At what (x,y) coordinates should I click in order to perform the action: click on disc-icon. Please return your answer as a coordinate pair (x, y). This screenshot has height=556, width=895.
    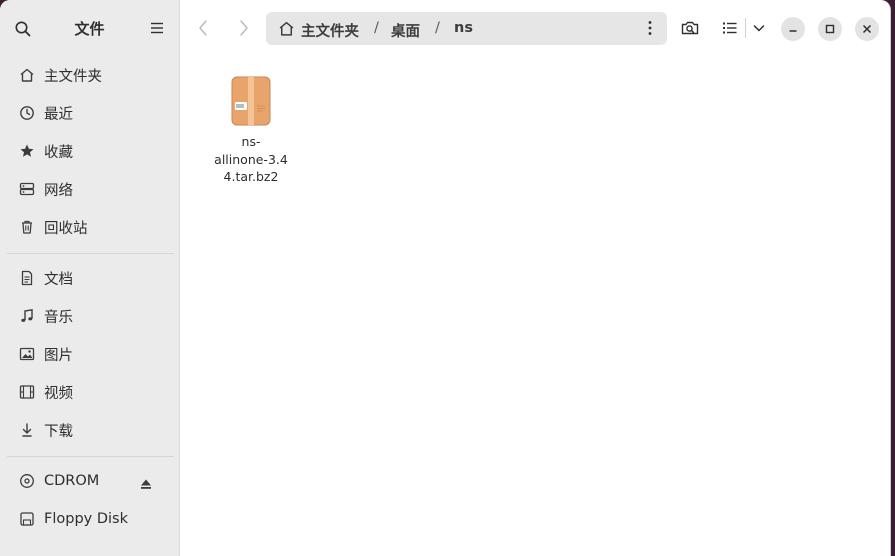
    Looking at the image, I should click on (27, 481).